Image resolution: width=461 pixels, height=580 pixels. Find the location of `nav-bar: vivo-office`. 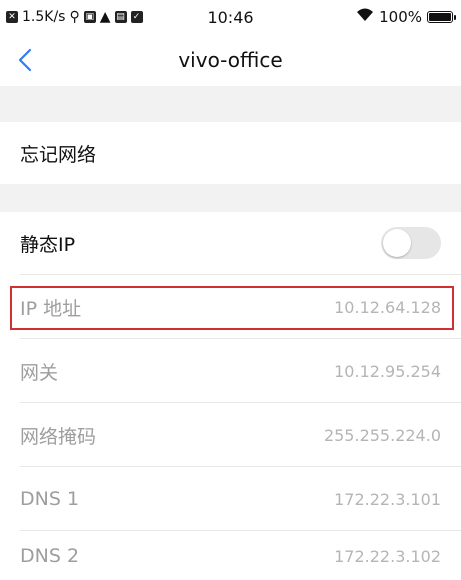

nav-bar: vivo-office is located at coordinates (230, 60).